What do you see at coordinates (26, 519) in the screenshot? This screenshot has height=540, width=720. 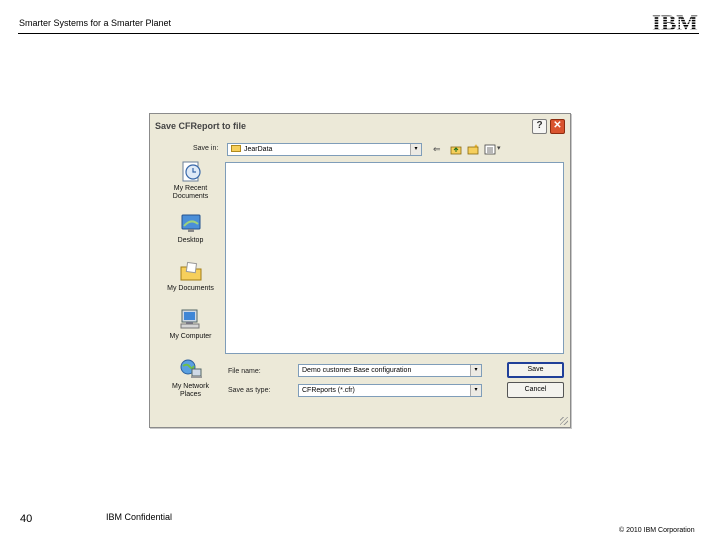 I see `slide-number: 40` at bounding box center [26, 519].